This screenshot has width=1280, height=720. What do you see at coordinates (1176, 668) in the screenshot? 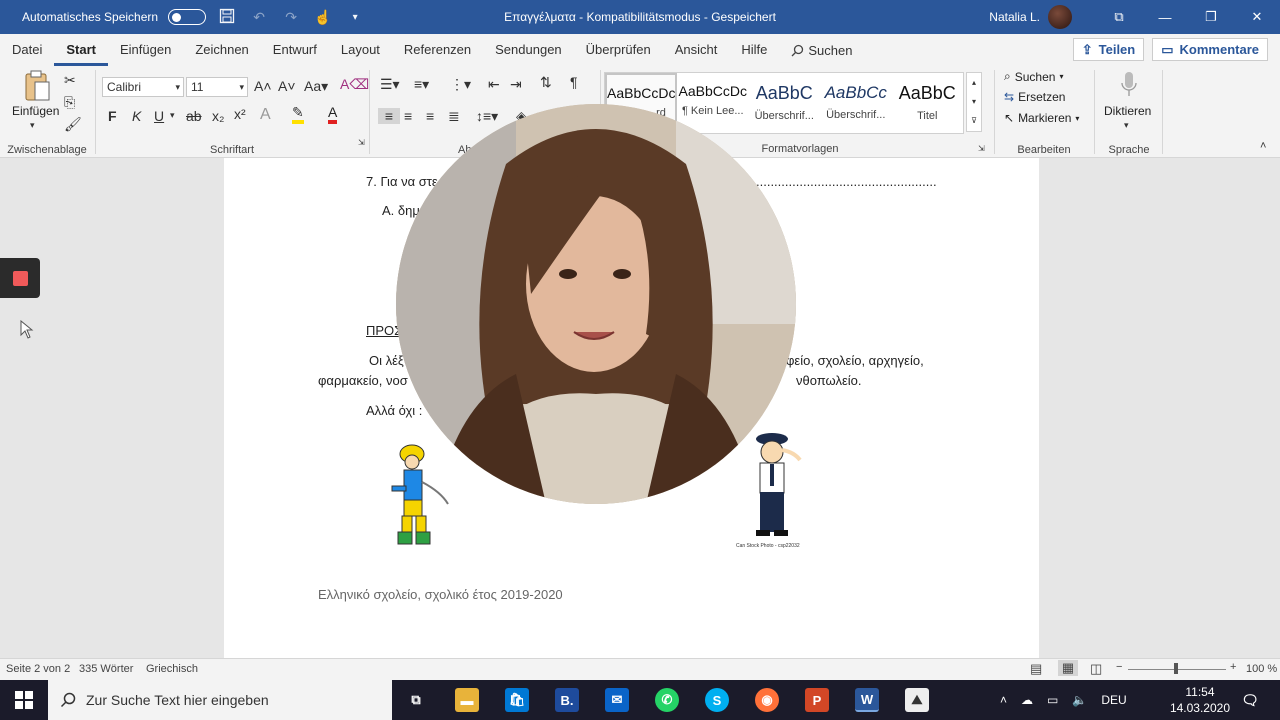
I see `zoom-slider-thumb` at bounding box center [1176, 668].